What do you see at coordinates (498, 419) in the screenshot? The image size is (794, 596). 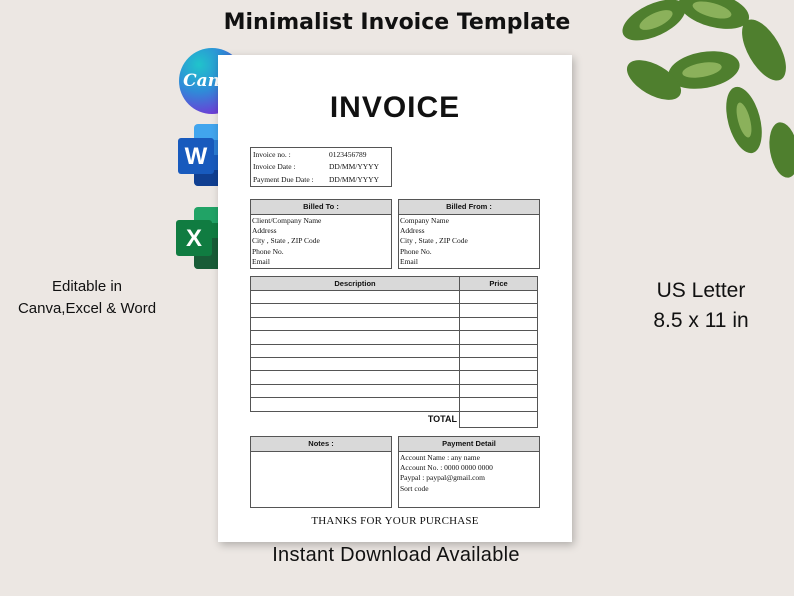 I see `total-value-cell` at bounding box center [498, 419].